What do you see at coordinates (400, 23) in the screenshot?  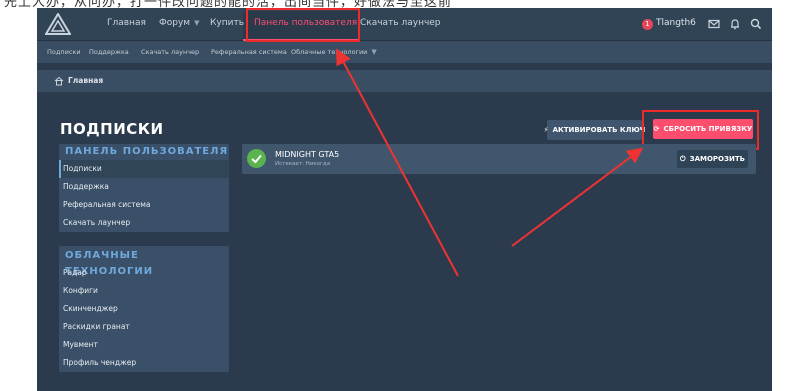 I see `nav-item-download-launcher: Скачать лаунчер` at bounding box center [400, 23].